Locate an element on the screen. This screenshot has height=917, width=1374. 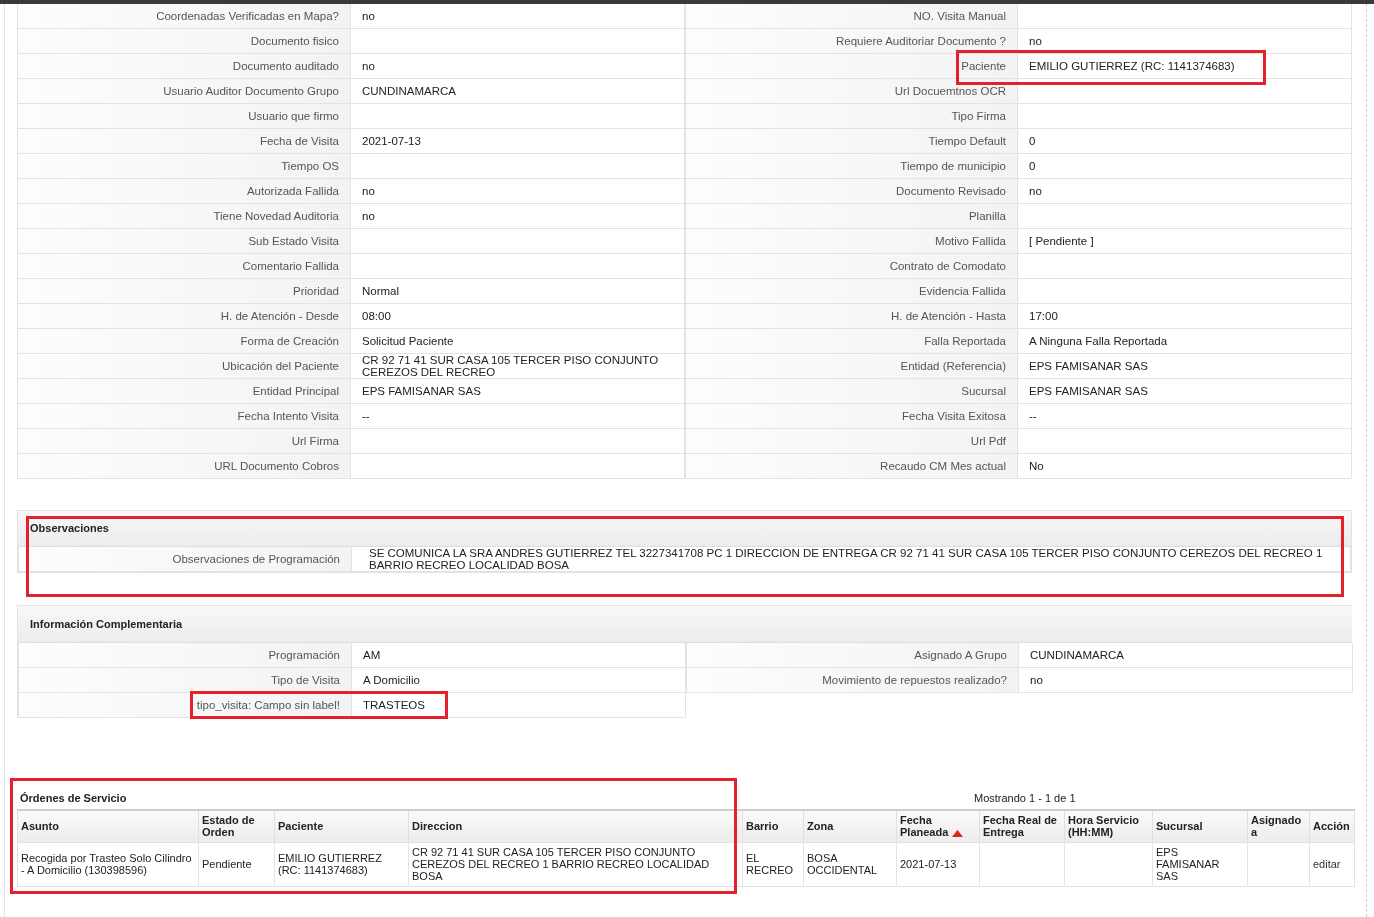
field-label: Documento auditado is located at coordinates (184, 66).